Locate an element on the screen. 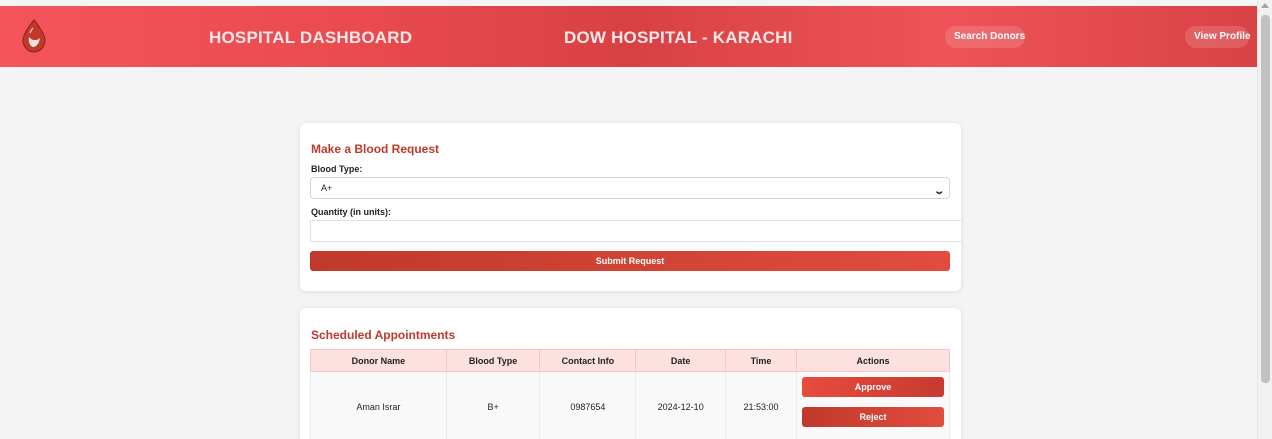 This screenshot has height=439, width=1272. blood-drop-icon is located at coordinates (34, 36).